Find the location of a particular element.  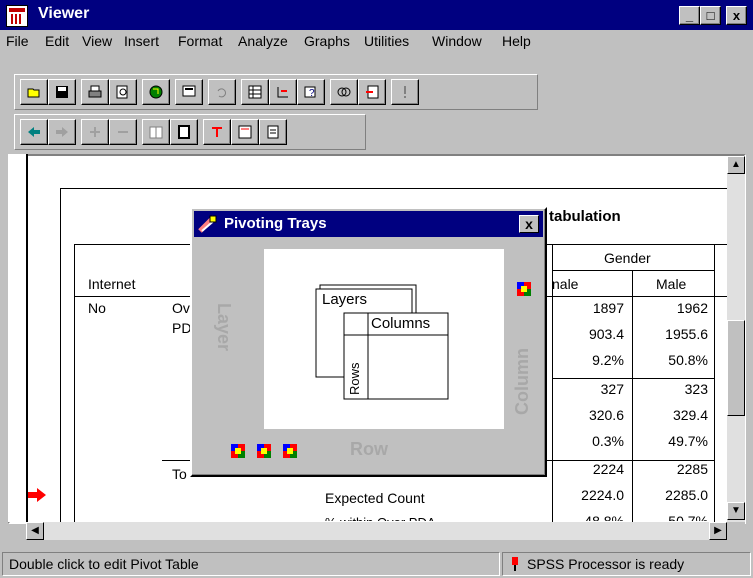

table-inner-left-line is located at coordinates (74, 383).